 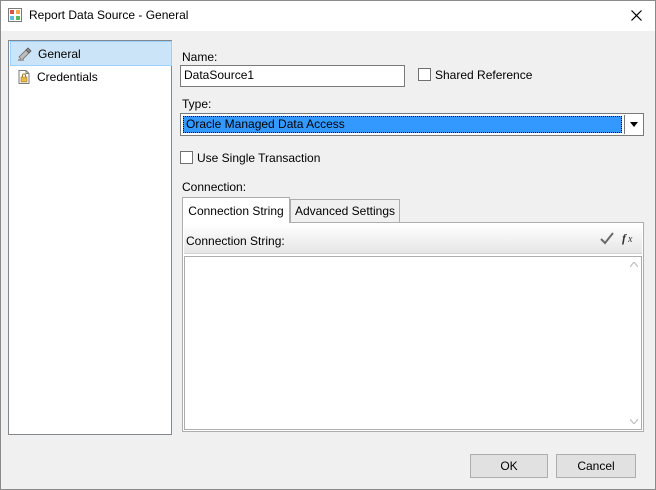 I want to click on nav-item-credentials: Credentials, so click(x=90, y=76).